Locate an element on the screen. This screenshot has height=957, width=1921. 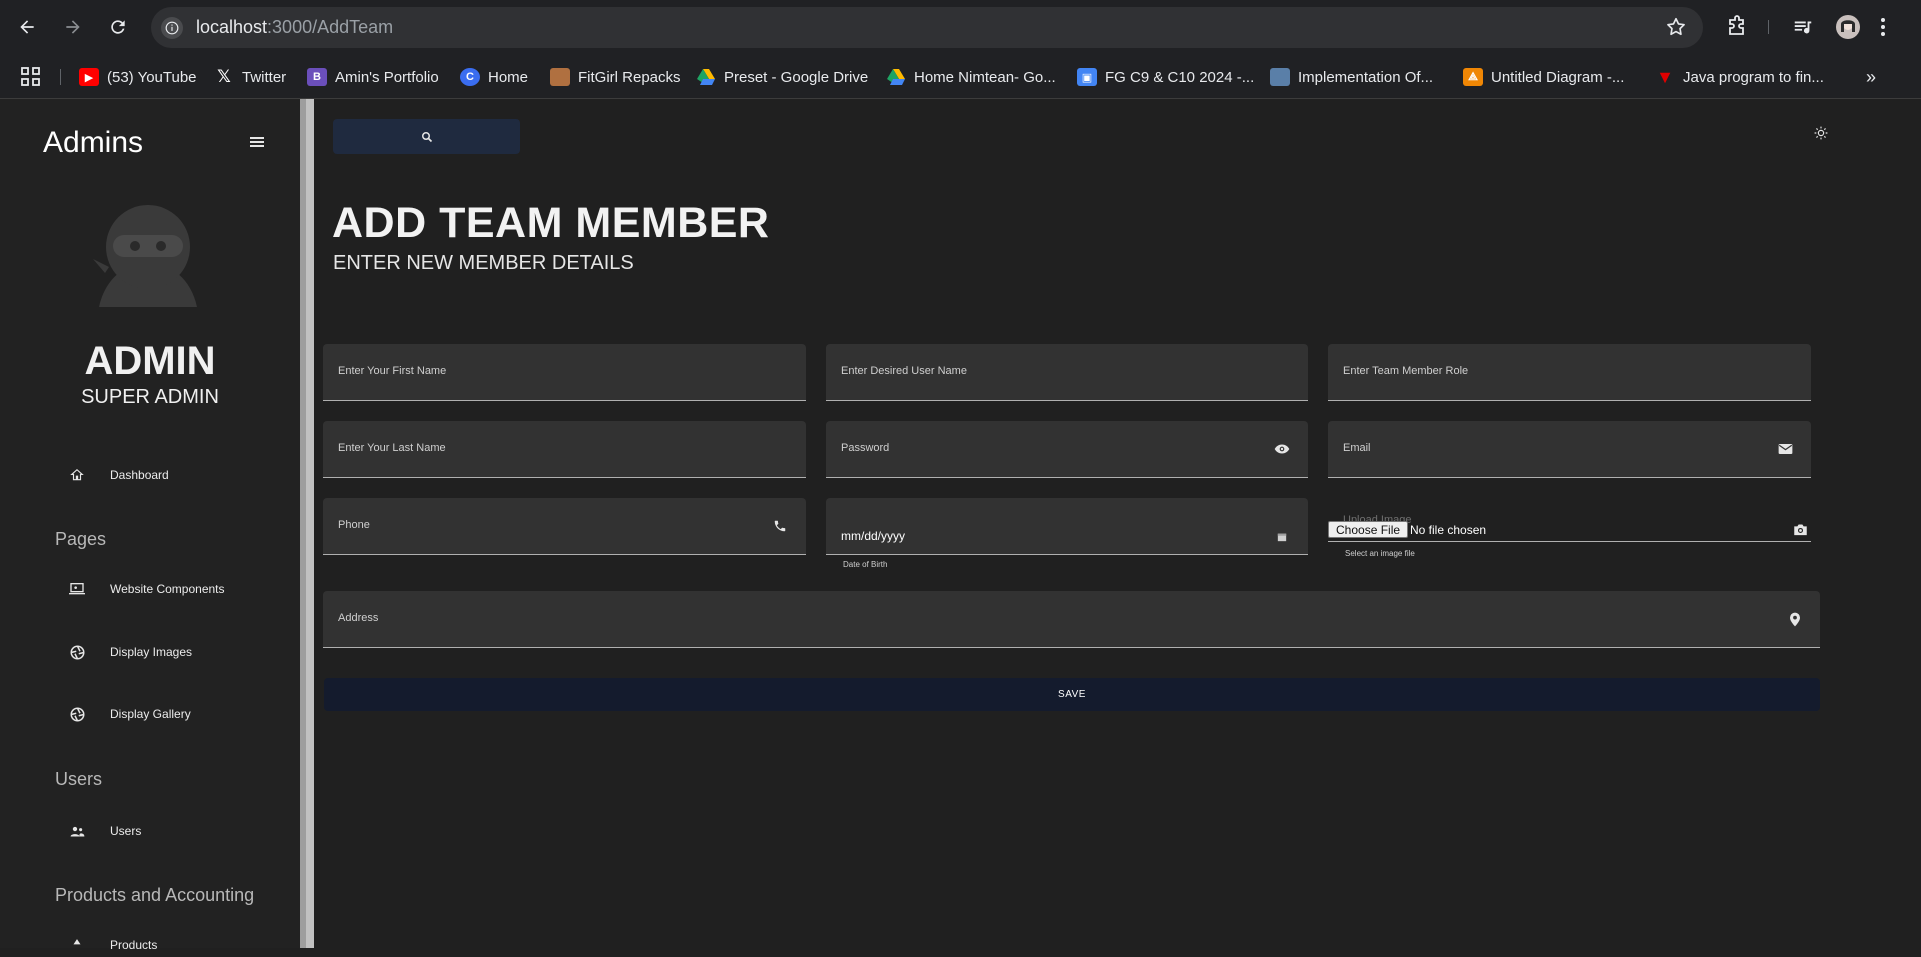
upload-helper-text: Select an image file is located at coordinates (1380, 553).